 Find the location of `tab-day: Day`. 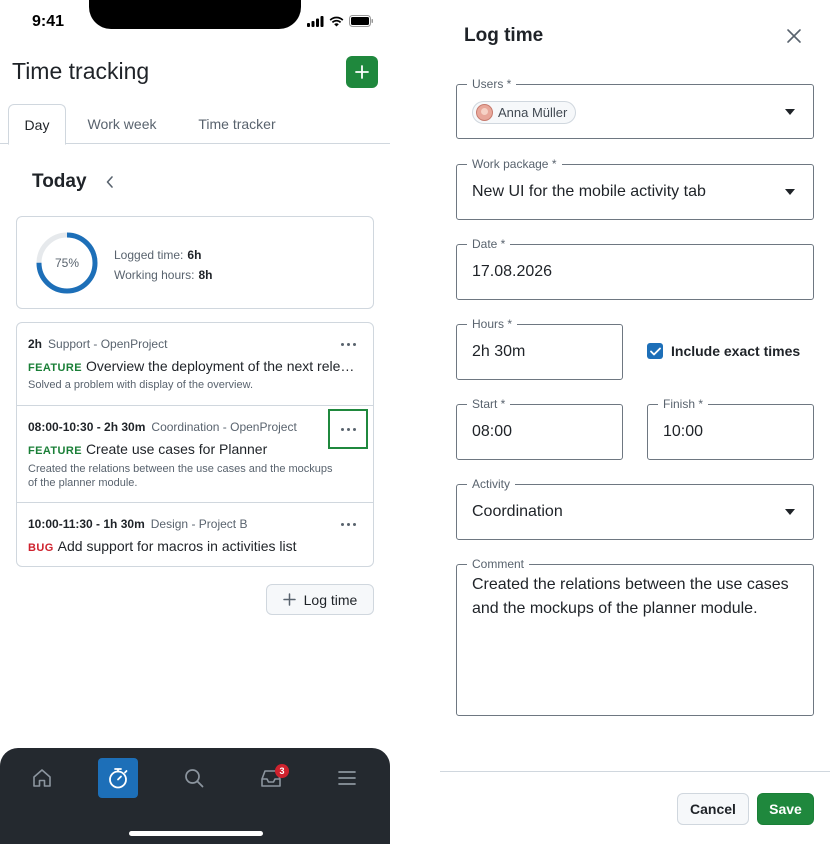

tab-day: Day is located at coordinates (37, 124).